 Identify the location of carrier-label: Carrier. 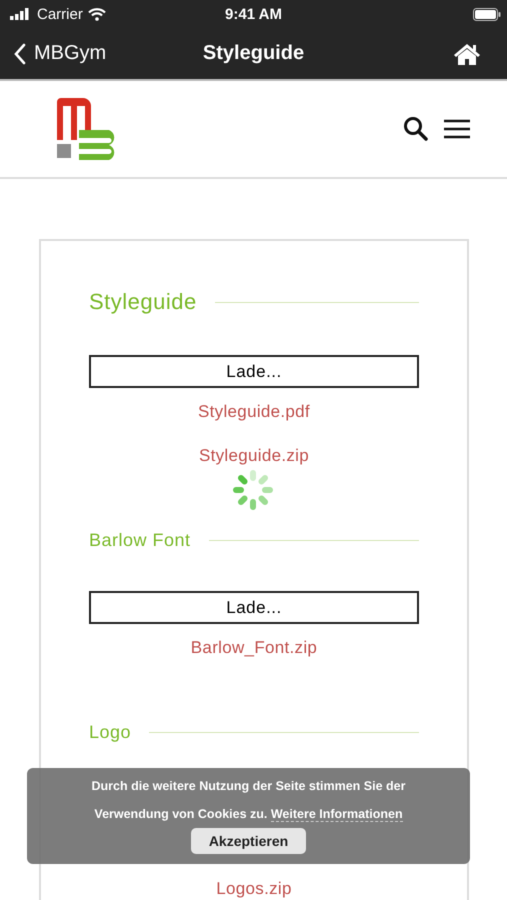
(60, 14).